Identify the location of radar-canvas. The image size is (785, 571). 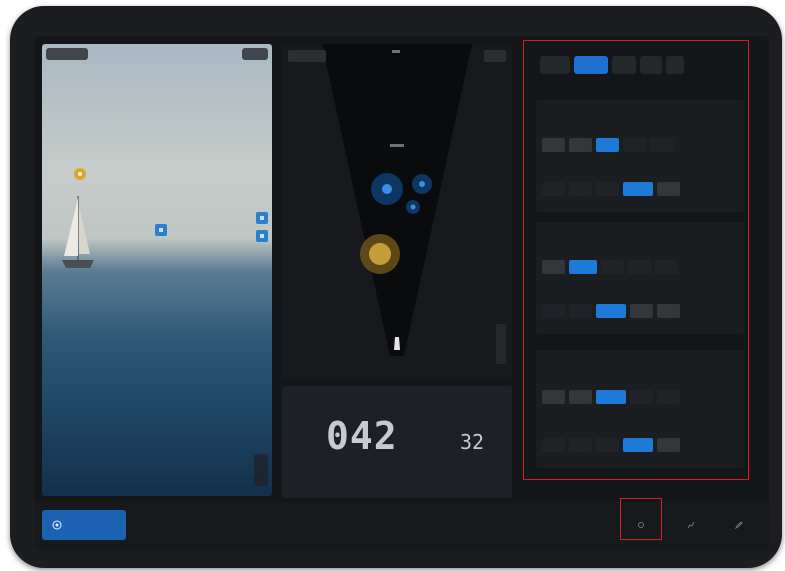
(397, 200).